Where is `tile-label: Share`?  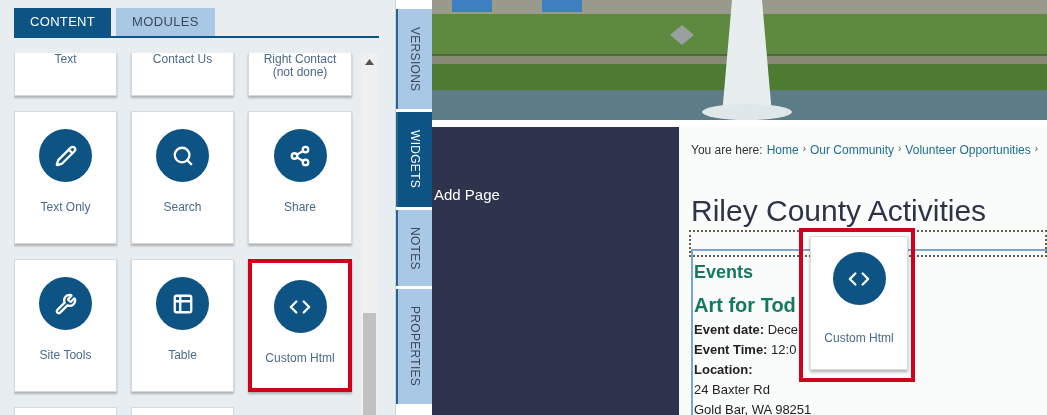 tile-label: Share is located at coordinates (300, 207).